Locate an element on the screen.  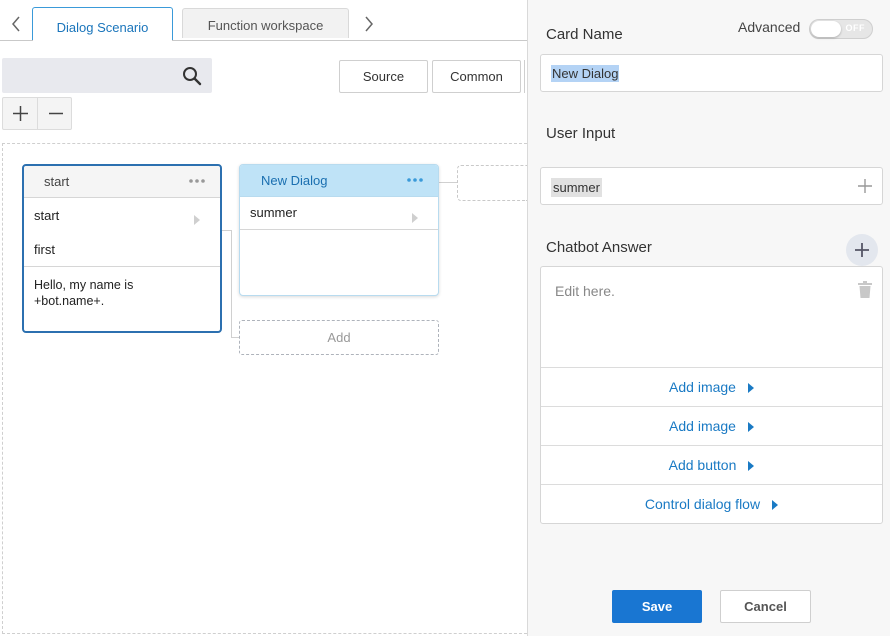
search-box is located at coordinates (107, 75).